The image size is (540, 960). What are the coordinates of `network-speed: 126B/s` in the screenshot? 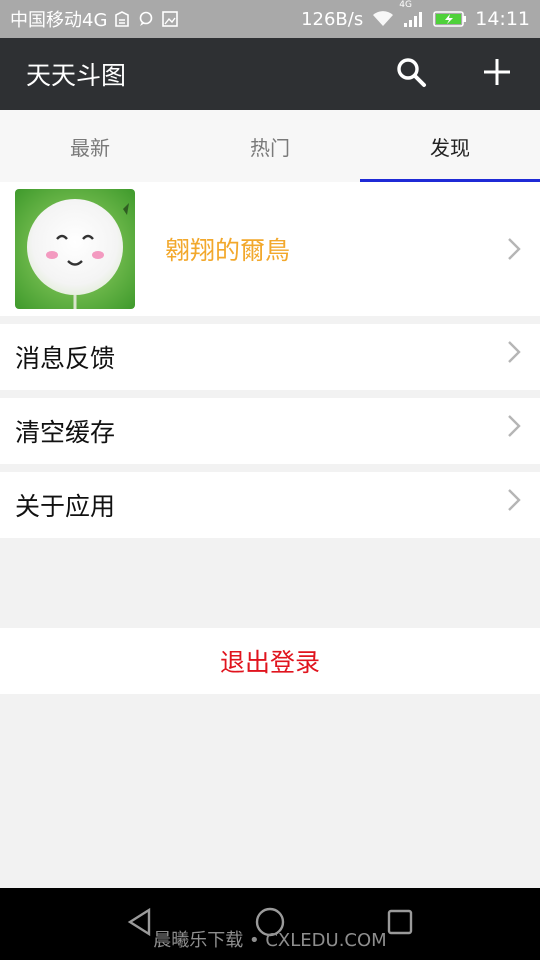 It's located at (332, 19).